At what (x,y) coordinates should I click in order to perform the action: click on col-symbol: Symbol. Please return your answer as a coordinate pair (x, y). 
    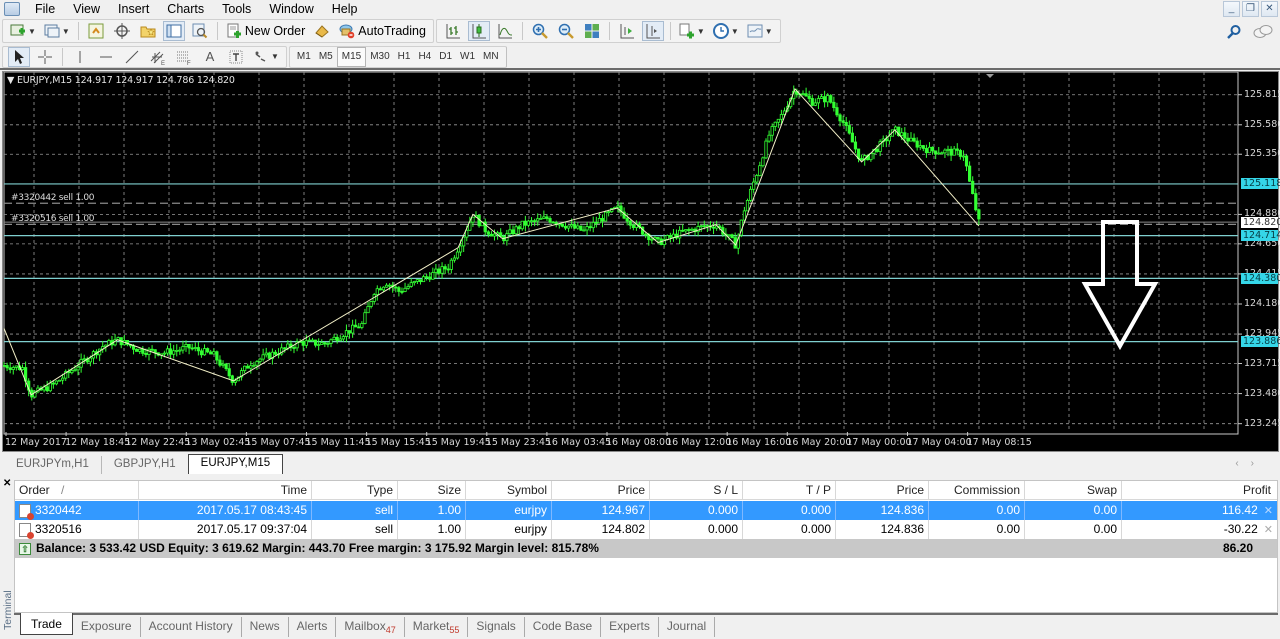
    Looking at the image, I should click on (509, 490).